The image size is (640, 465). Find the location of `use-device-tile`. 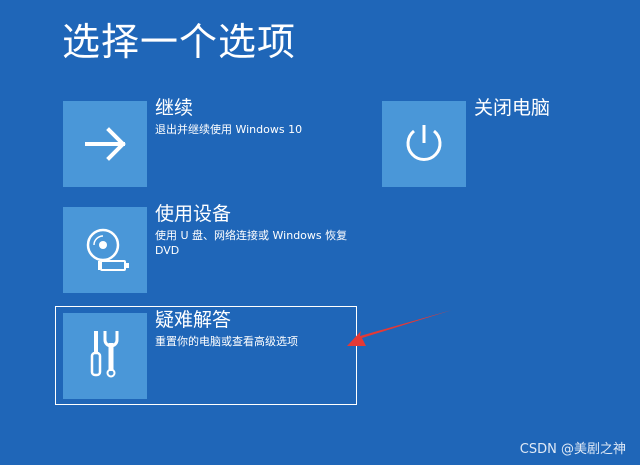

use-device-tile is located at coordinates (105, 250).